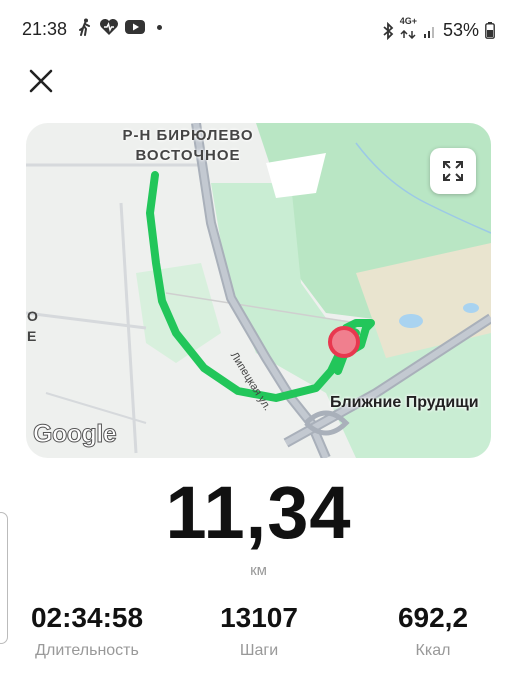 This screenshot has width=517, height=680. I want to click on data-arrows-icon, so click(408, 34).